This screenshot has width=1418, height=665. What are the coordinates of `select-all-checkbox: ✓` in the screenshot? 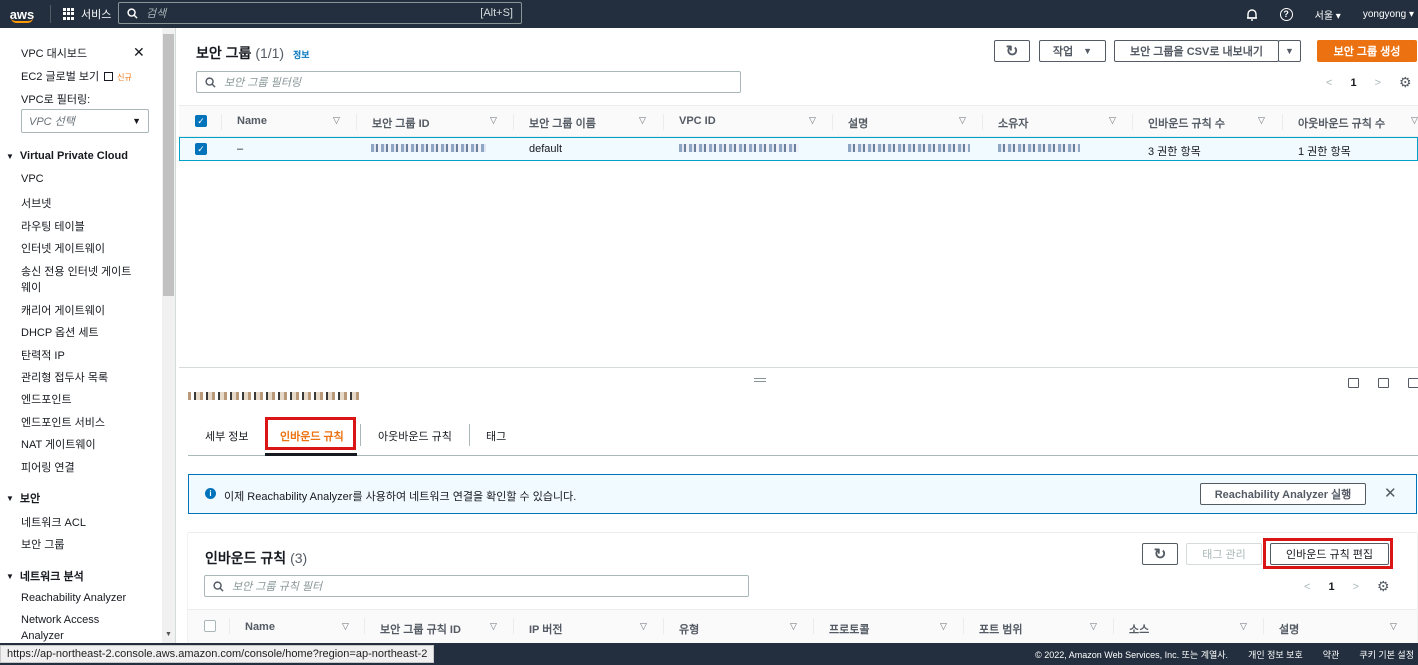 It's located at (201, 121).